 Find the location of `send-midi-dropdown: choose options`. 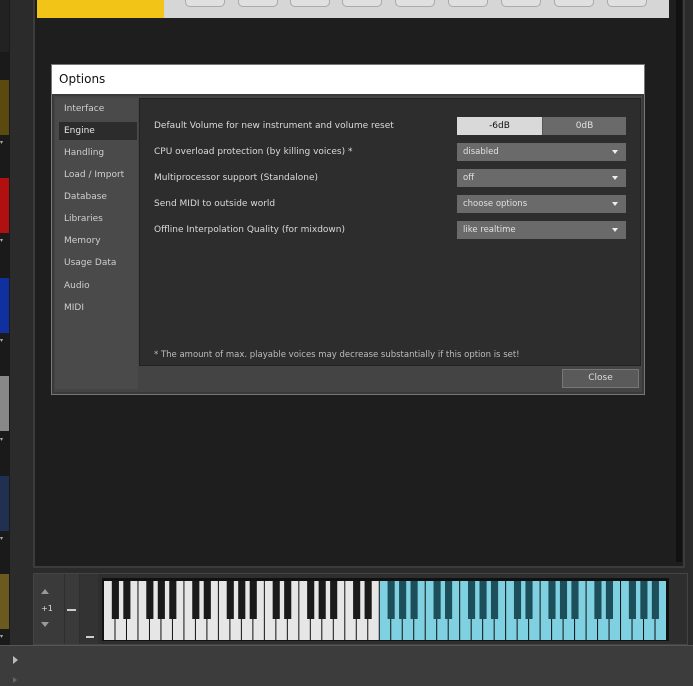

send-midi-dropdown: choose options is located at coordinates (541, 204).